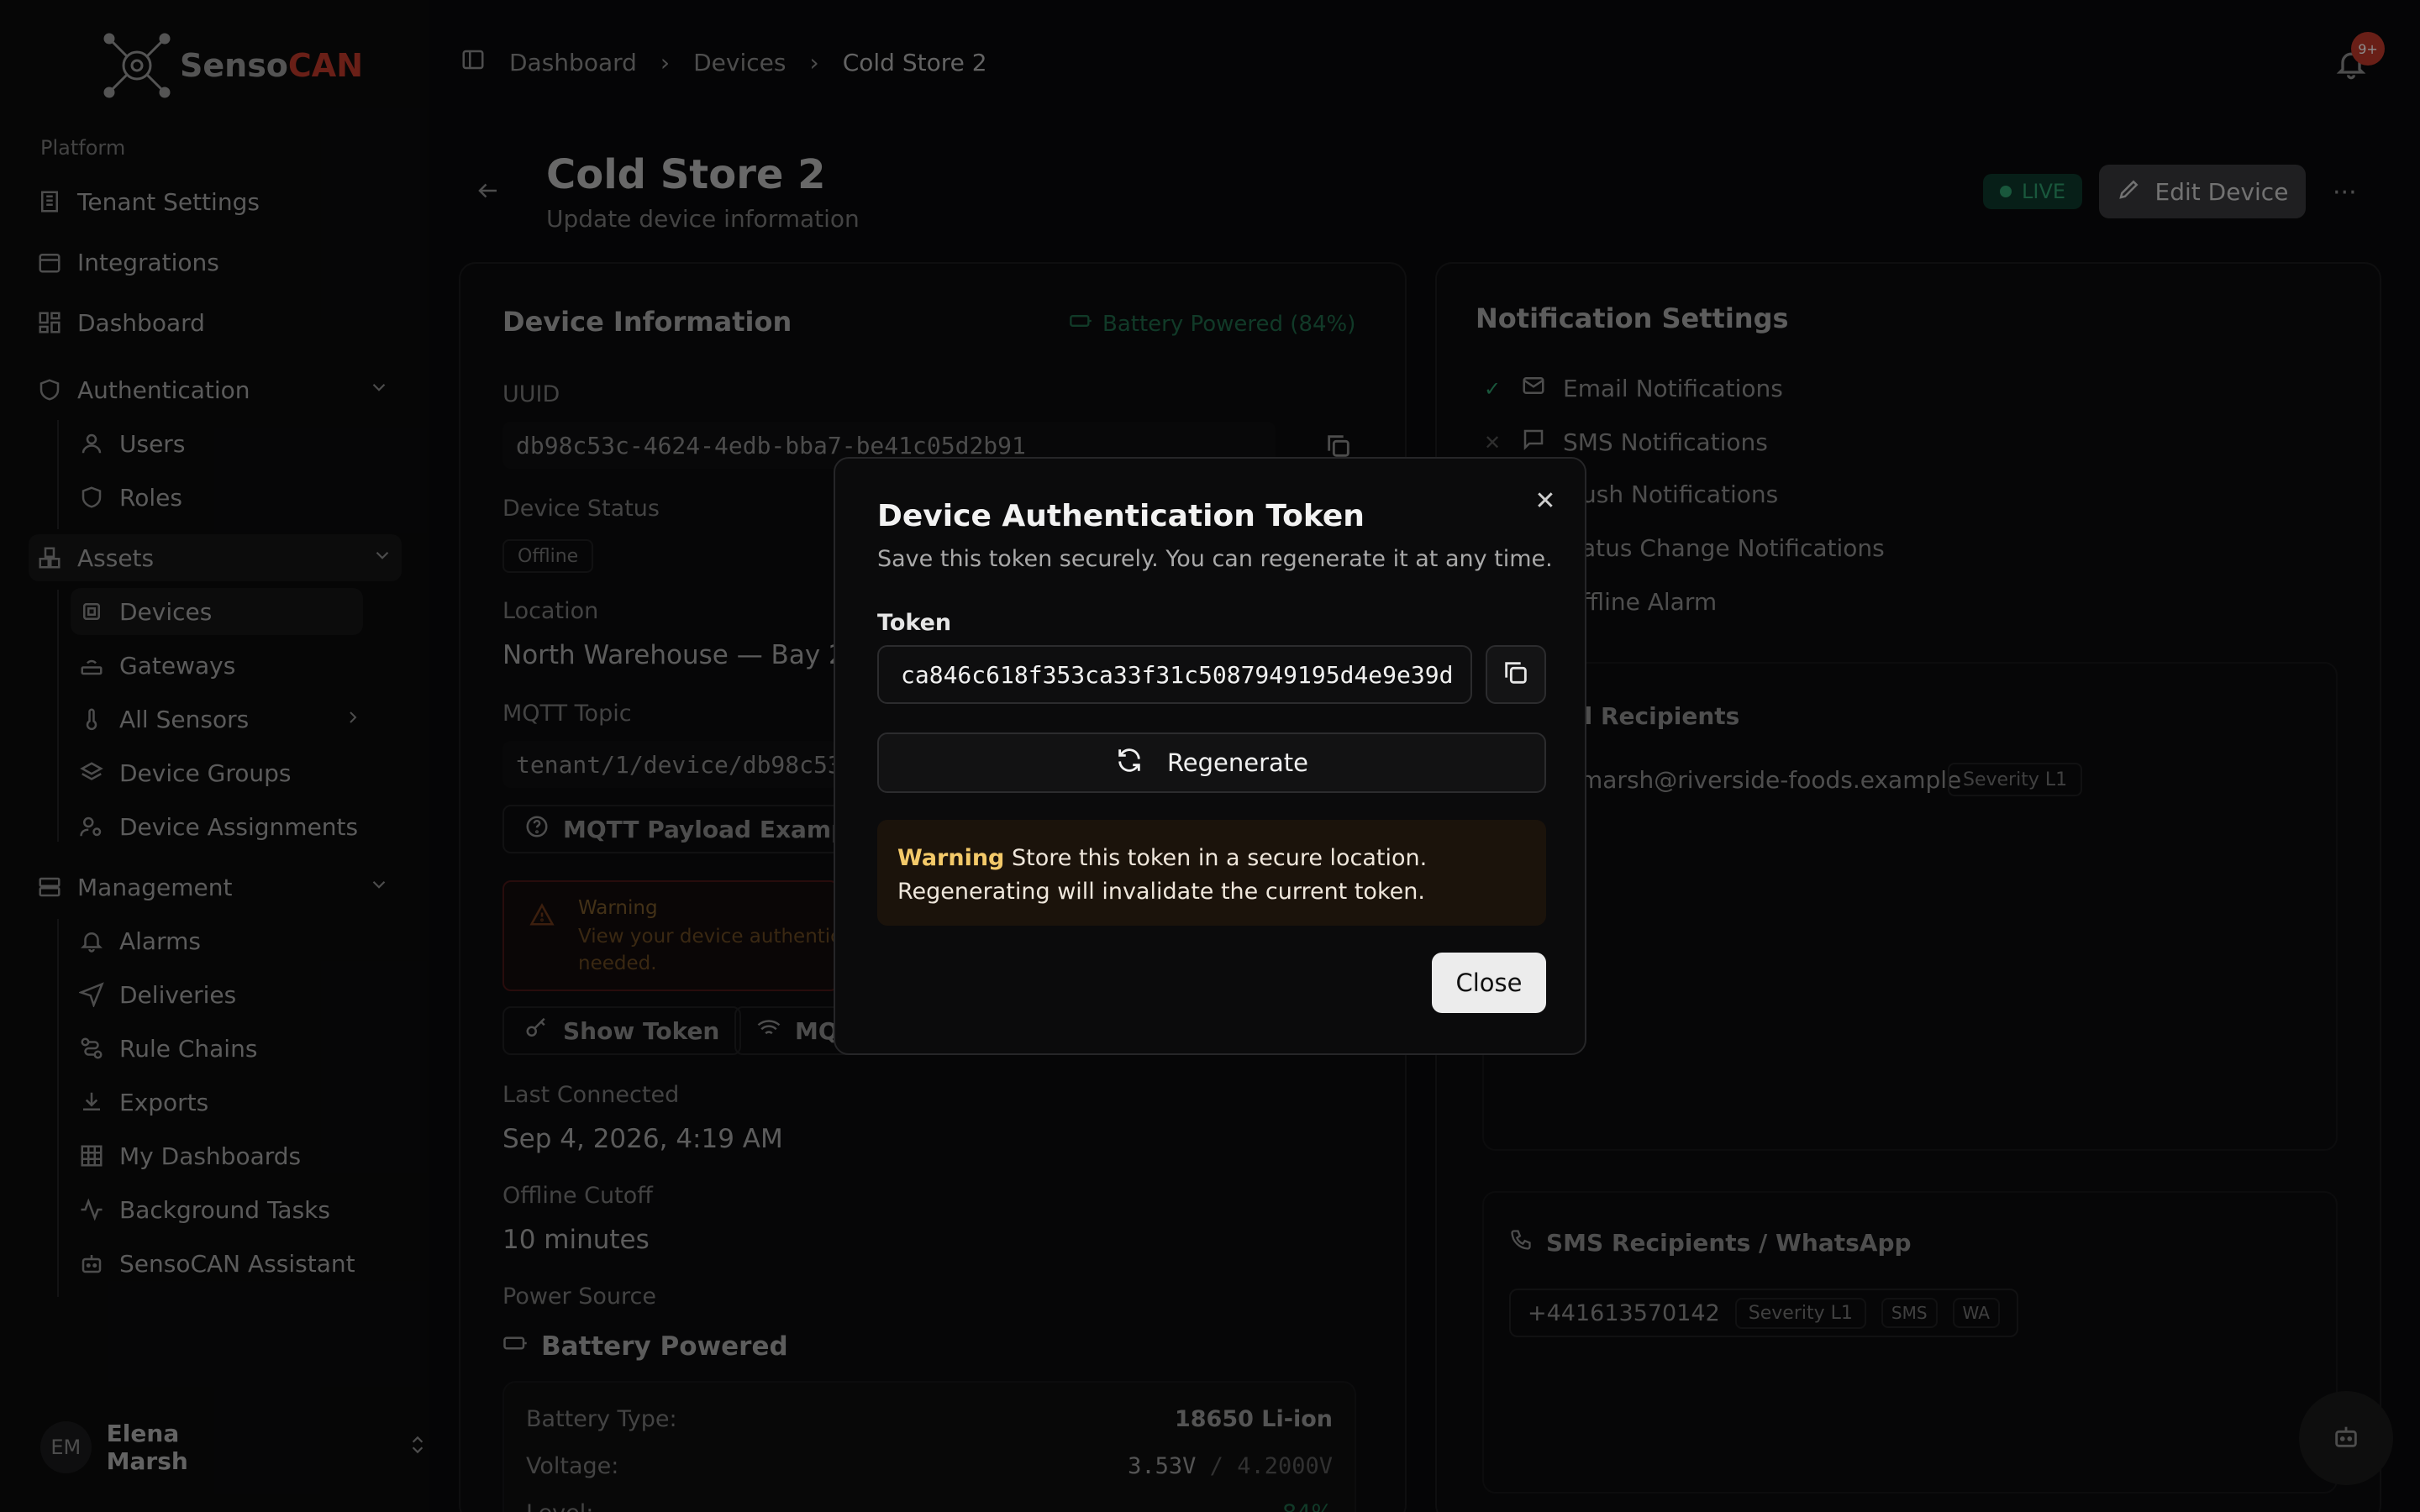 This screenshot has width=2420, height=1512. I want to click on copy-token-button, so click(1516, 674).